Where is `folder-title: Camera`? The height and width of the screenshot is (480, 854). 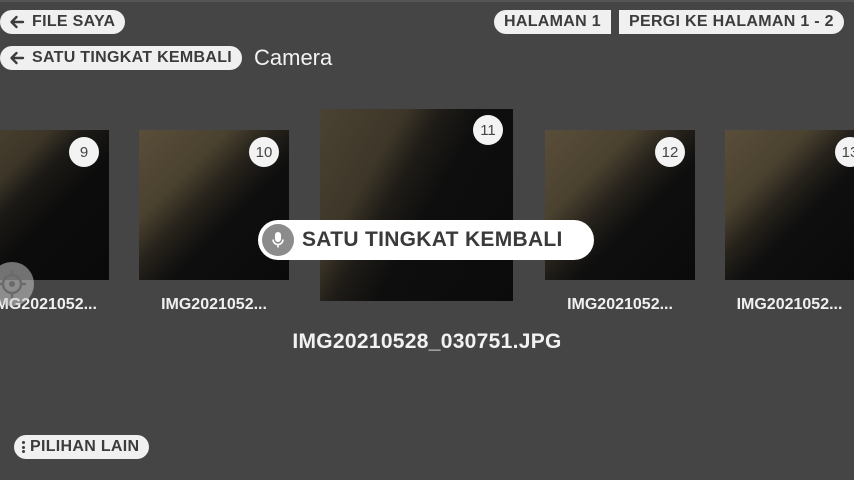
folder-title: Camera is located at coordinates (293, 57).